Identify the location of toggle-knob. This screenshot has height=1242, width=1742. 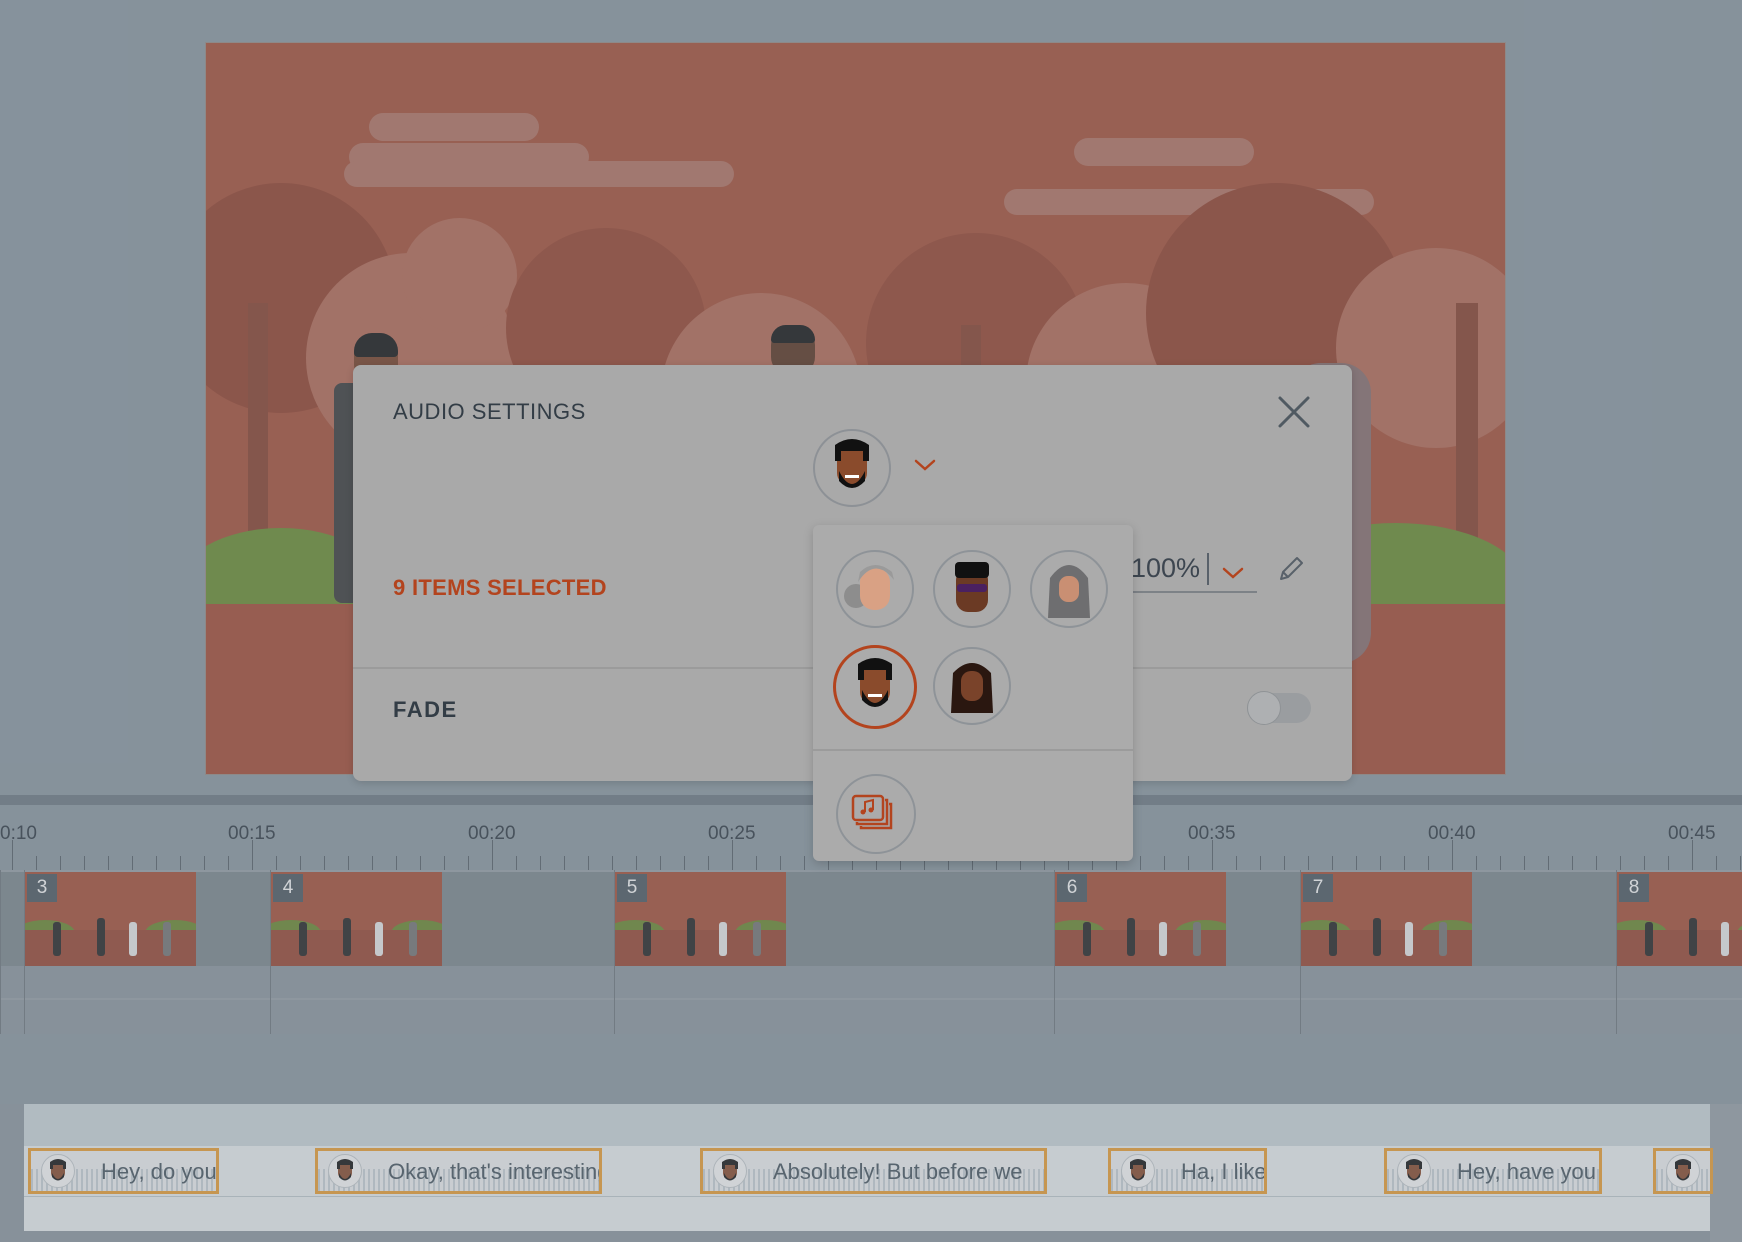
(1264, 708).